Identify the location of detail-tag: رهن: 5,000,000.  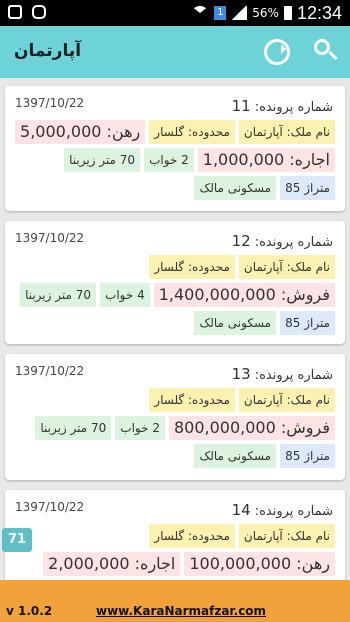
(80, 132).